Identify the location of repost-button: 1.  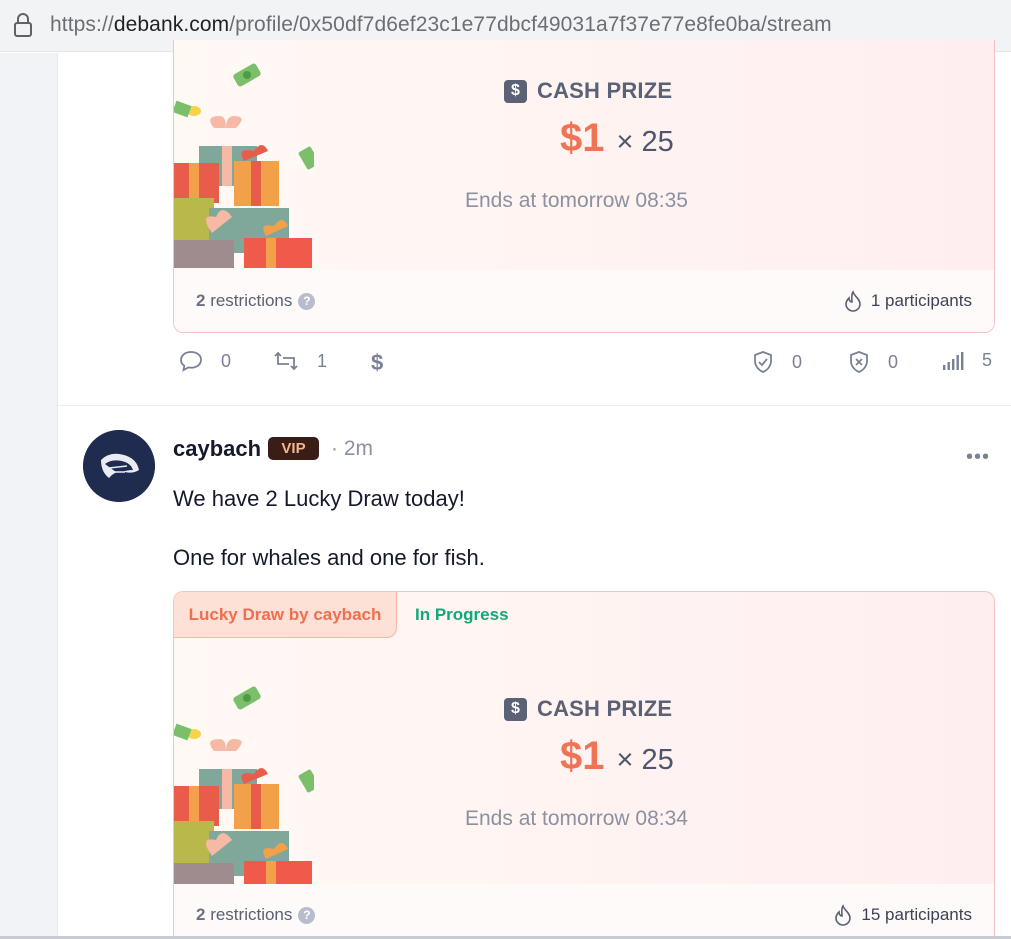
(300, 361).